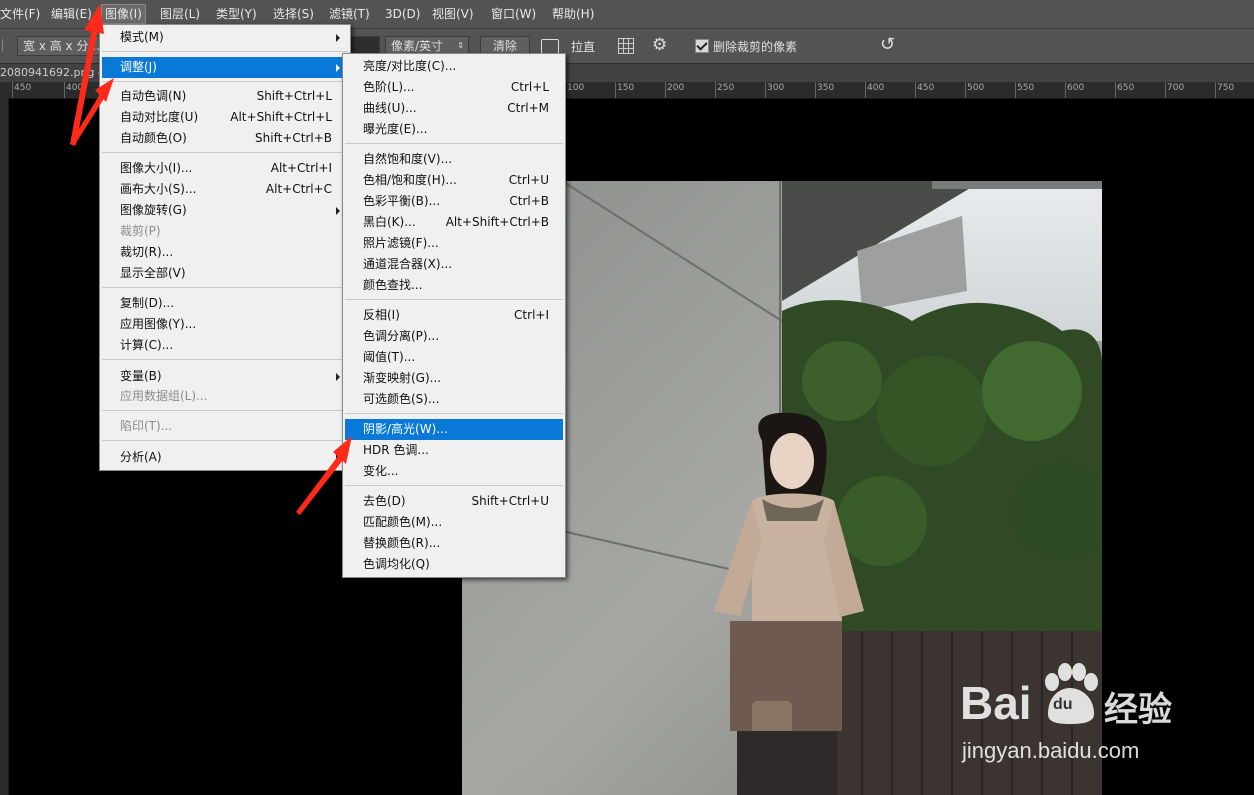 This screenshot has height=795, width=1254. What do you see at coordinates (1071, 693) in the screenshot?
I see `paw-logo-icon` at bounding box center [1071, 693].